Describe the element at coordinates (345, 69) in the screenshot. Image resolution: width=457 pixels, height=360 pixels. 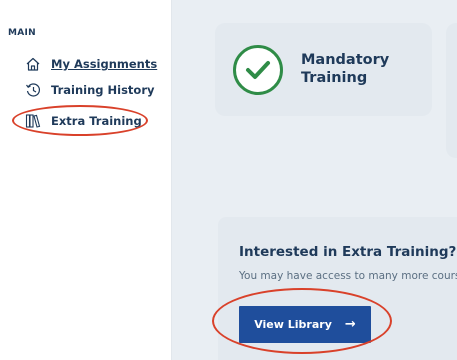
I see `card-title: Mandatory Training` at that location.